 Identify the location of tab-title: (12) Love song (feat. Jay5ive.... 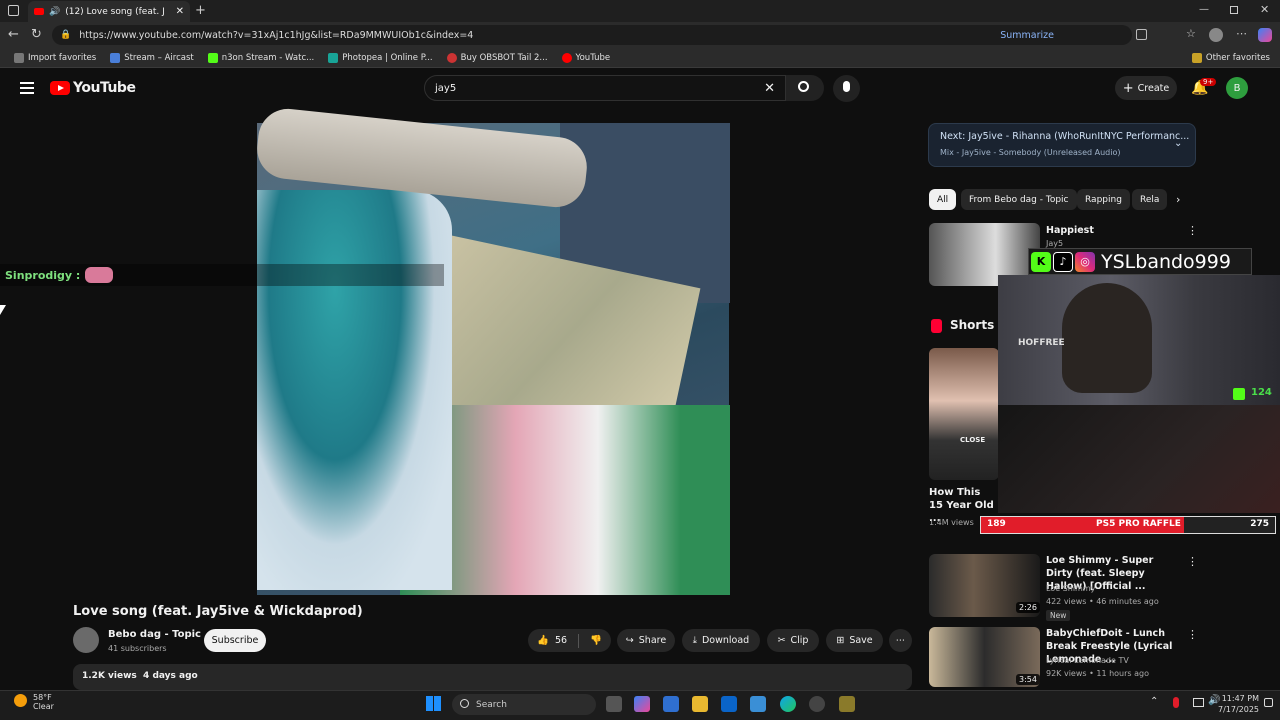
(115, 11).